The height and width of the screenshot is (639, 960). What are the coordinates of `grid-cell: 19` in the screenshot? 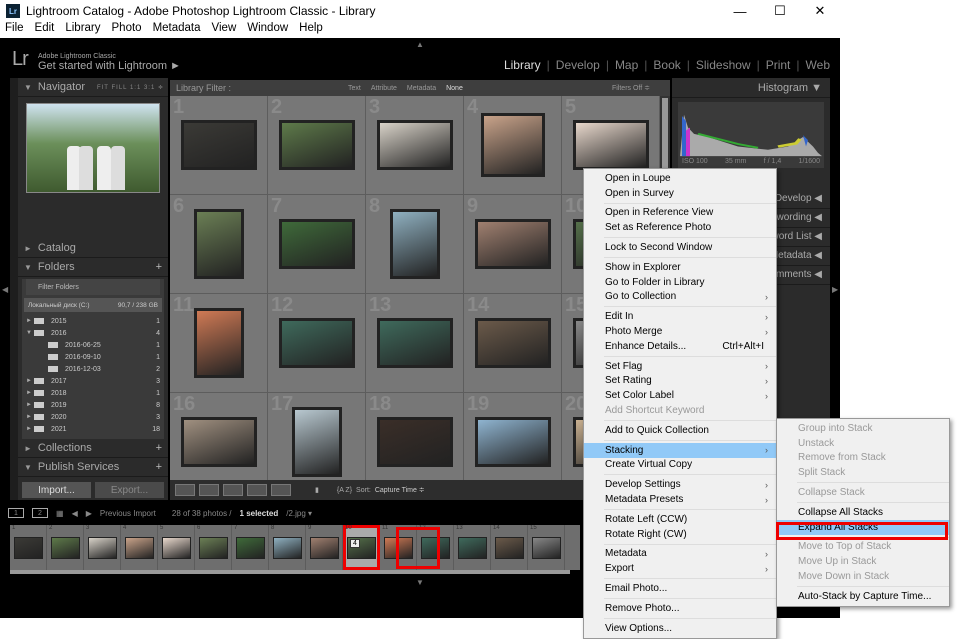 It's located at (513, 436).